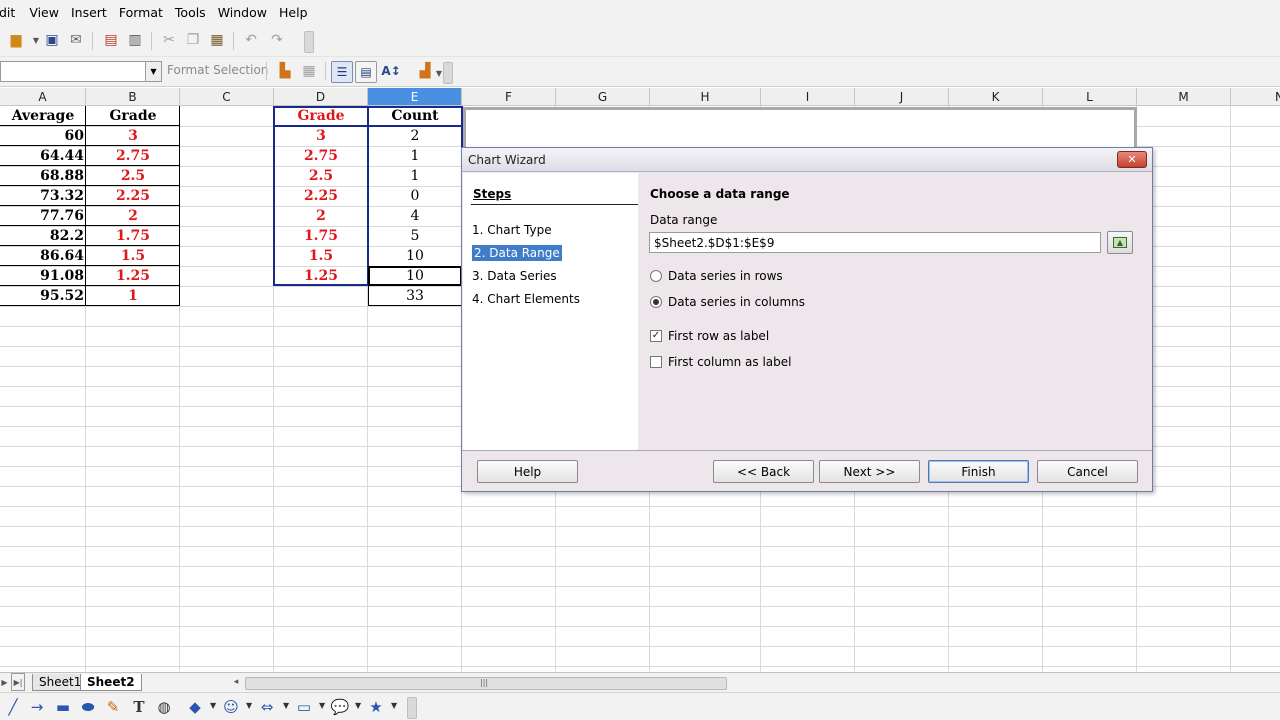  Describe the element at coordinates (195, 707) in the screenshot. I see `basic-shapes-icon: ◆` at that location.